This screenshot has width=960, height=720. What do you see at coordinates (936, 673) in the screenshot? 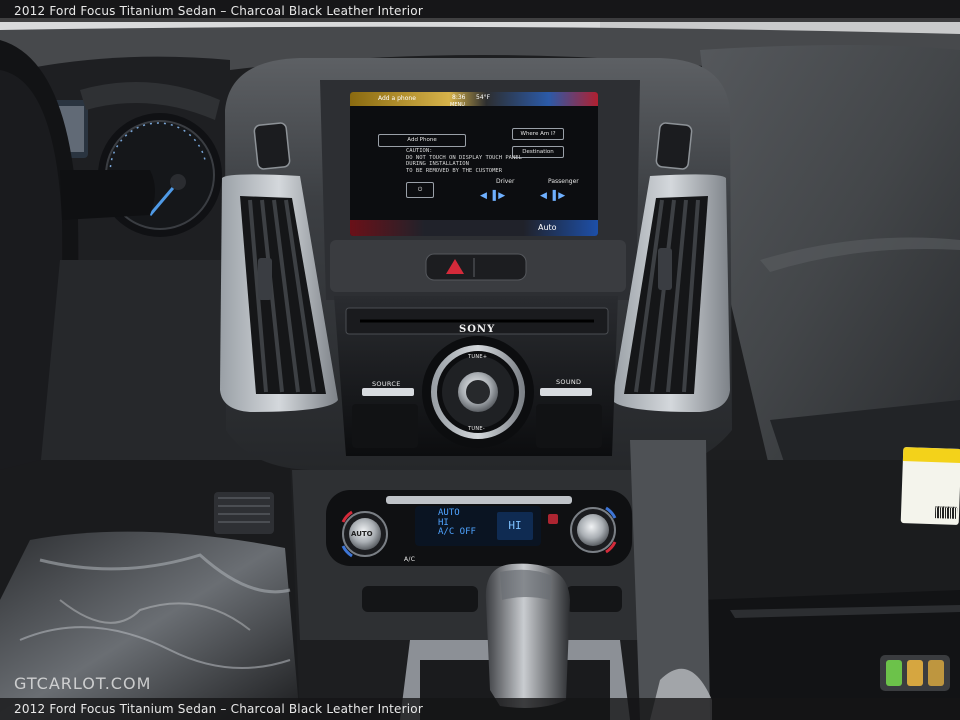
I see `rating-badge-gold` at bounding box center [936, 673].